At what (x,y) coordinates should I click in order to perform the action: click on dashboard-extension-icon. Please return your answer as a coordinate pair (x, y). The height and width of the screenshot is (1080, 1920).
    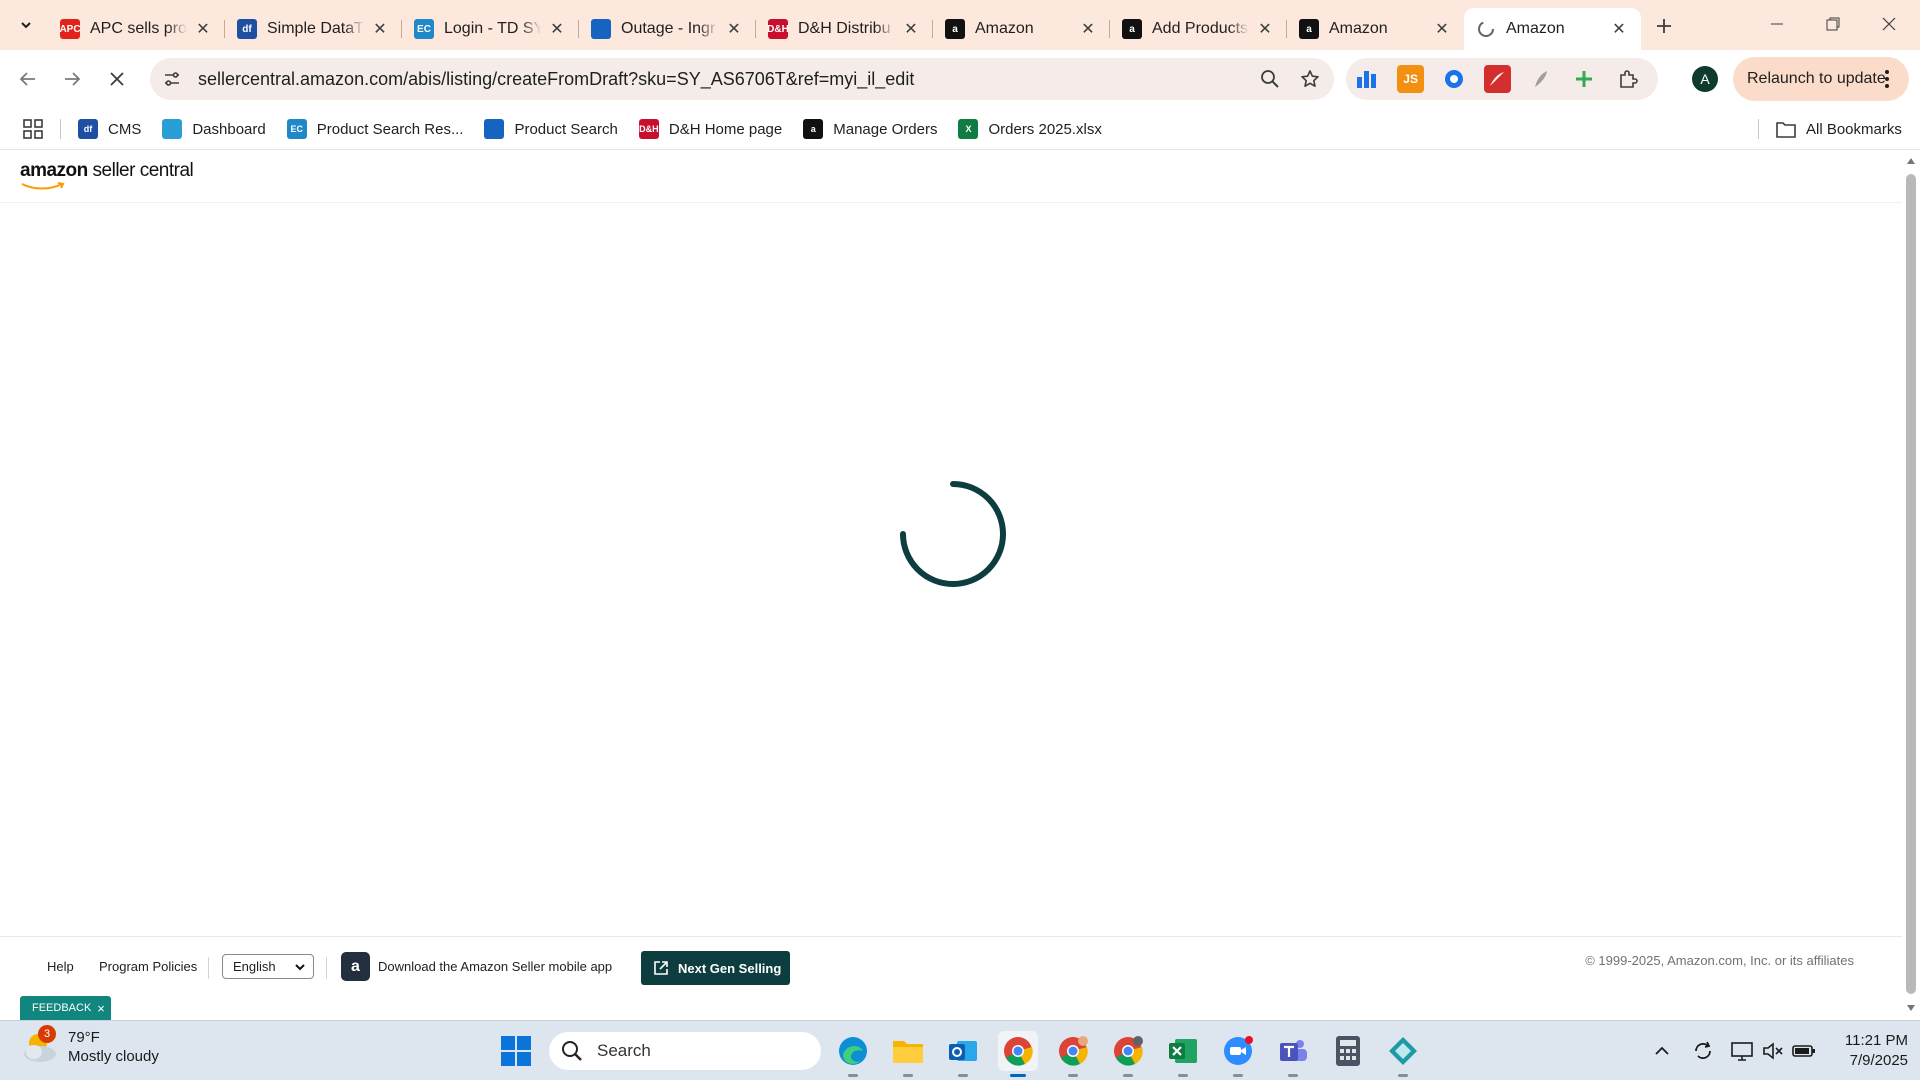
    Looking at the image, I should click on (1367, 79).